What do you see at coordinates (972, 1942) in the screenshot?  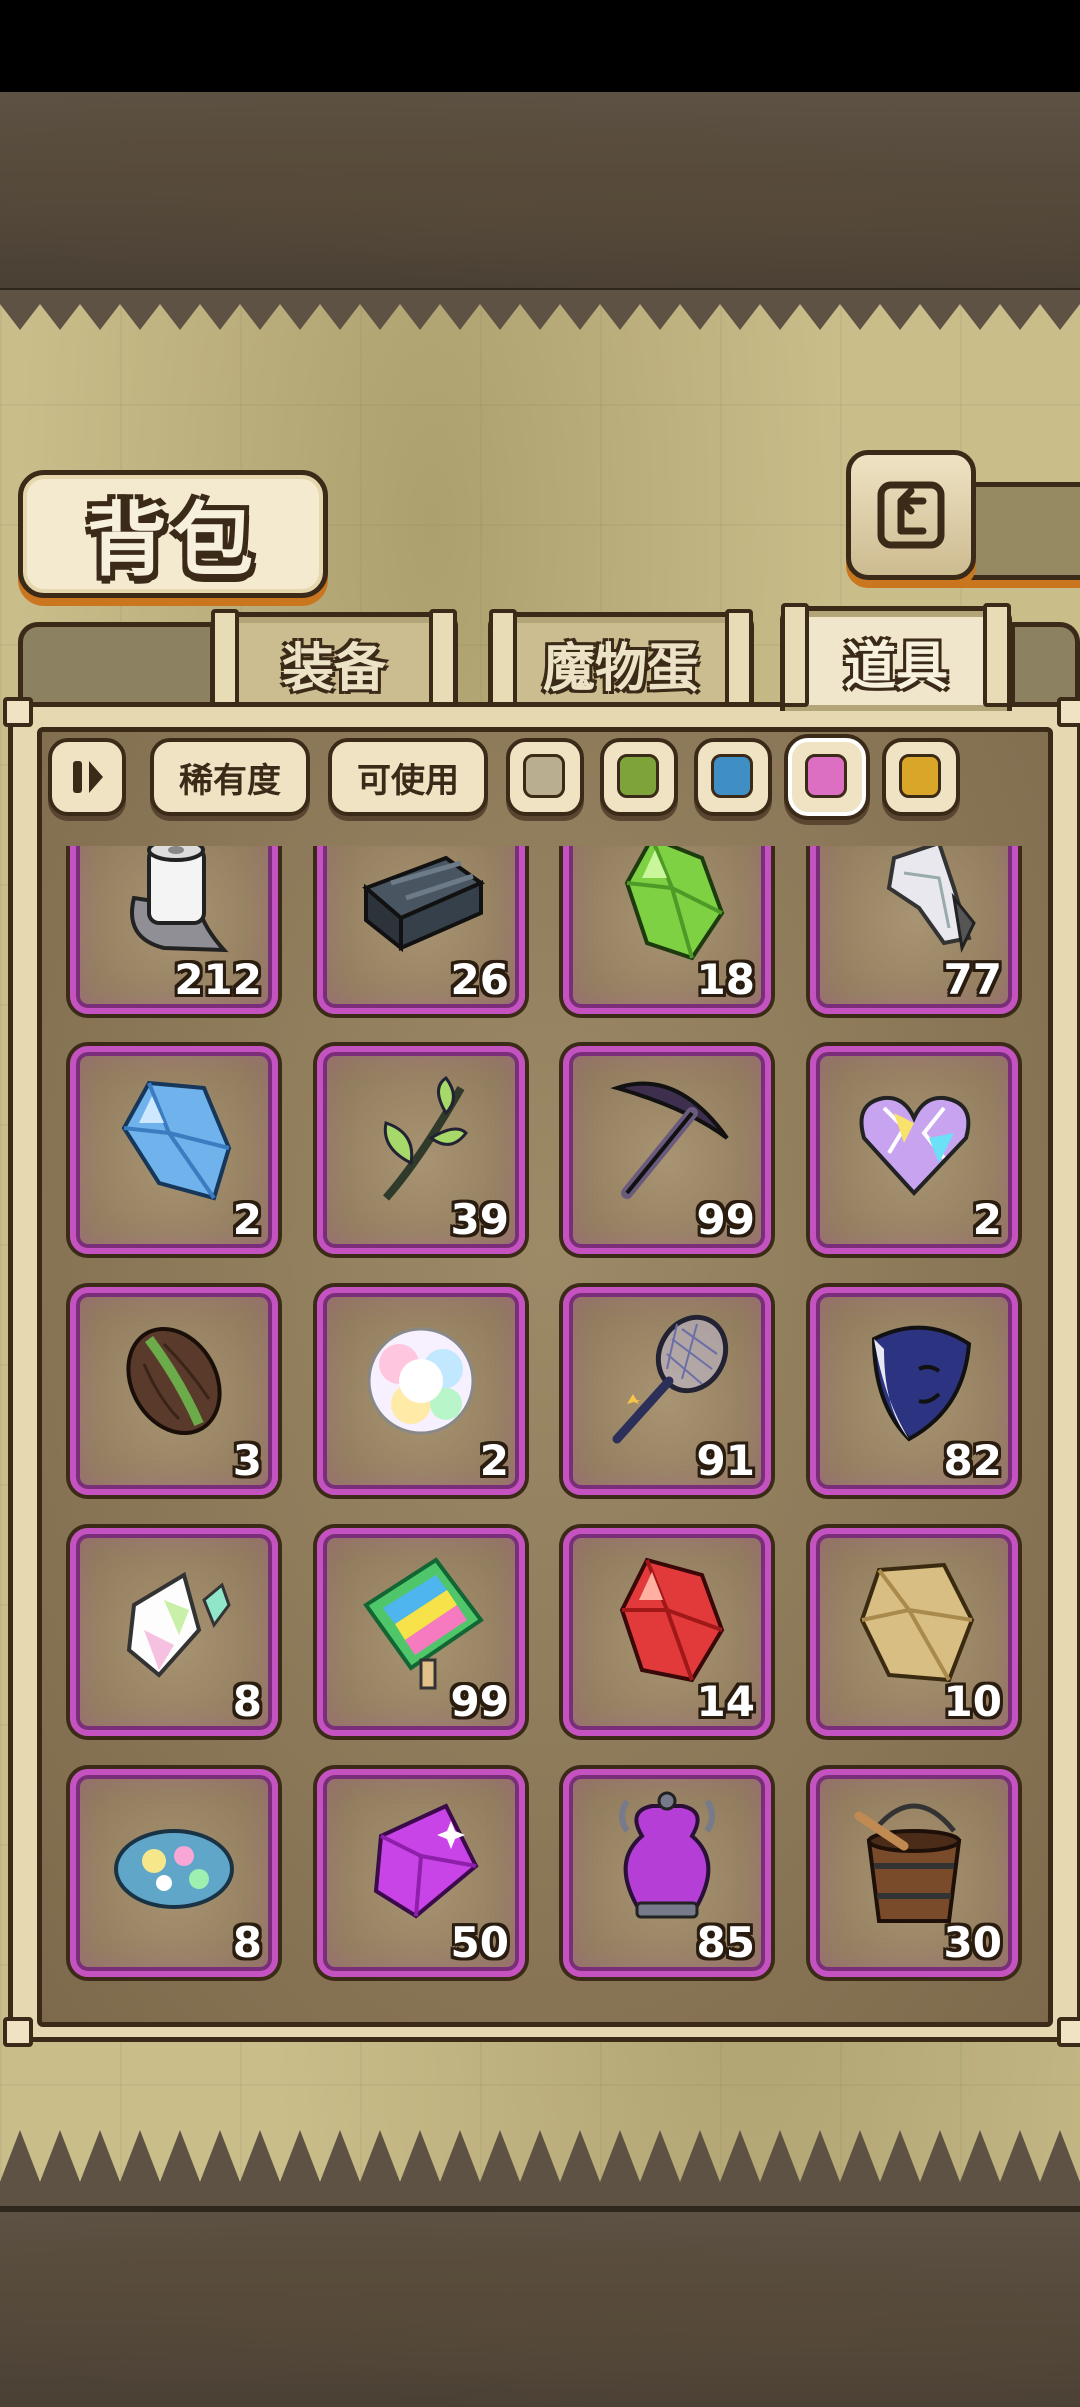 I see `item-count: 30` at bounding box center [972, 1942].